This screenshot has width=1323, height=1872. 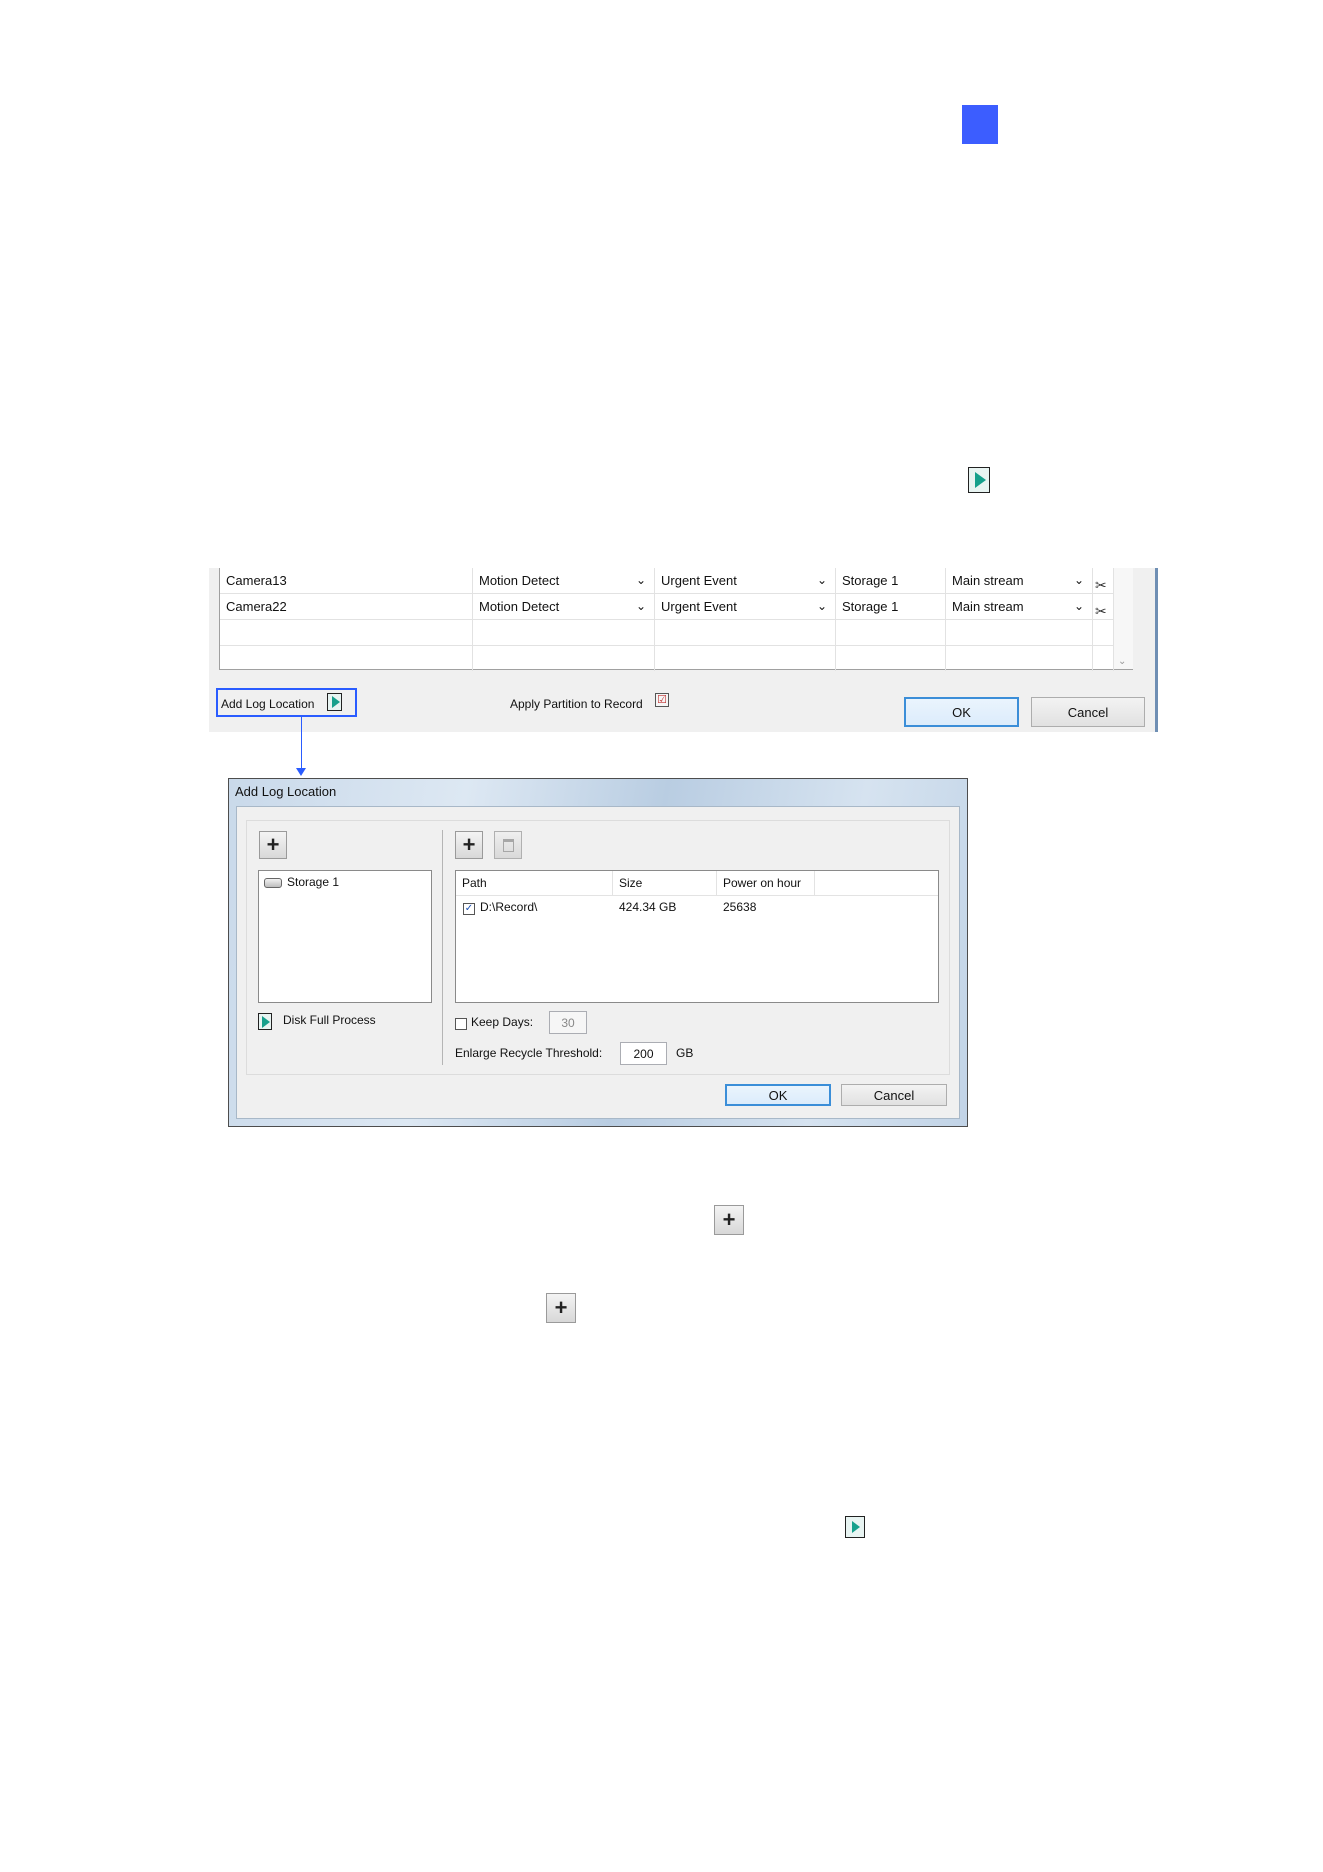 I want to click on enlarge-threshold-label: Enlarge Recycle Threshold:, so click(x=529, y=1053).